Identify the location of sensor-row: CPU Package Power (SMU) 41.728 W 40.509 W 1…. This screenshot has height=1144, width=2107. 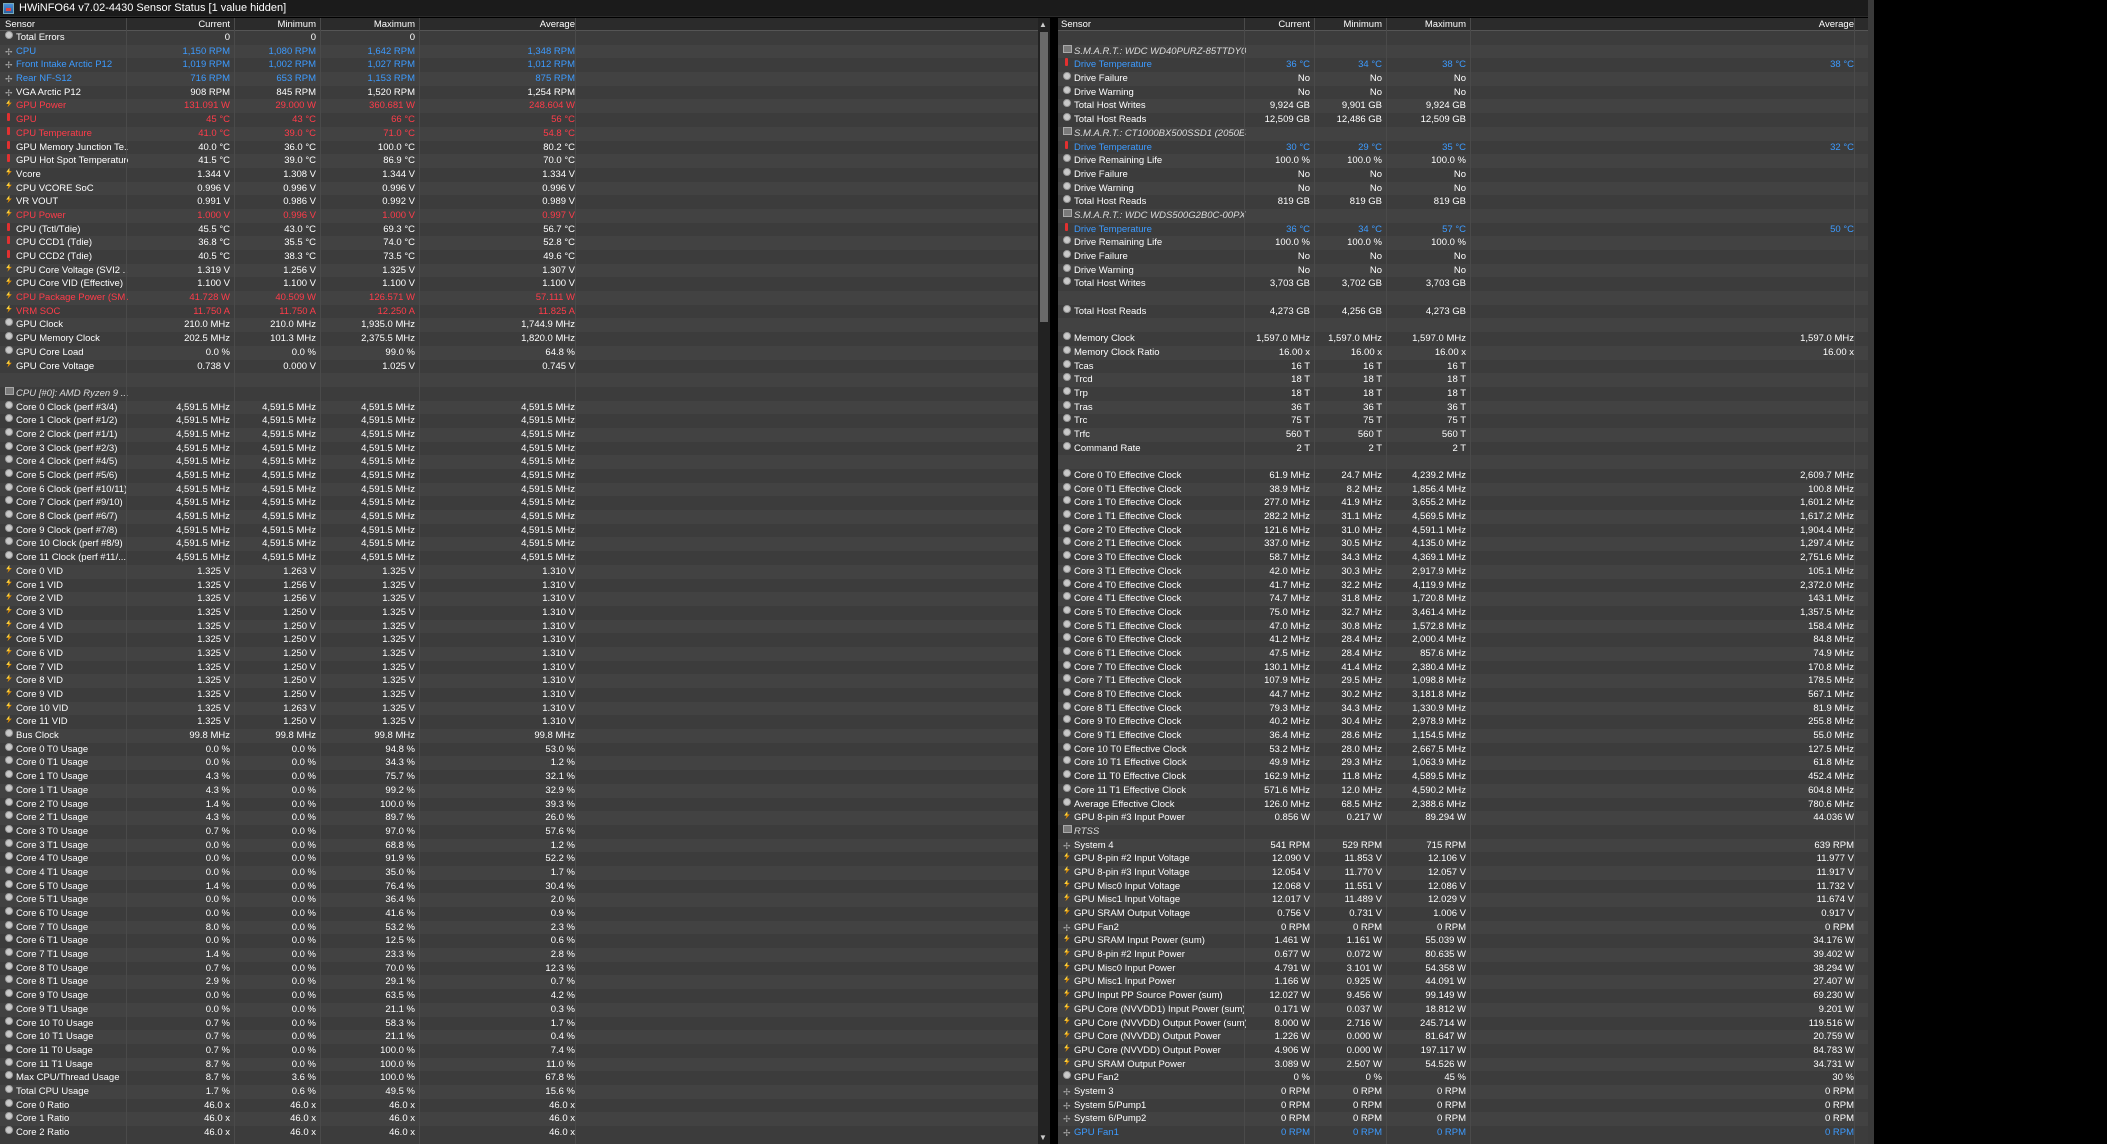
(519, 298).